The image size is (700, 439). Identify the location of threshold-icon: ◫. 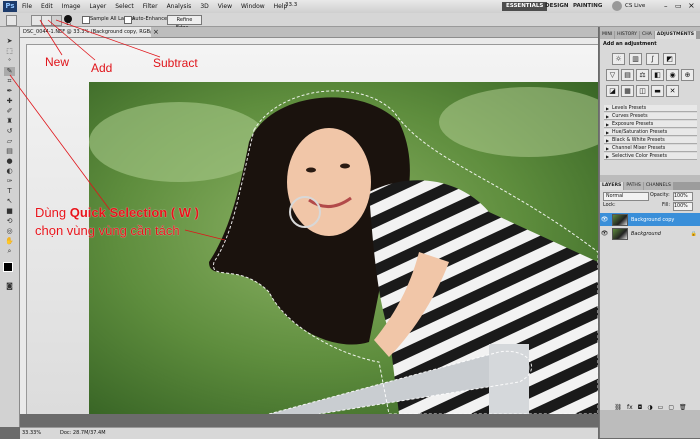
(642, 91).